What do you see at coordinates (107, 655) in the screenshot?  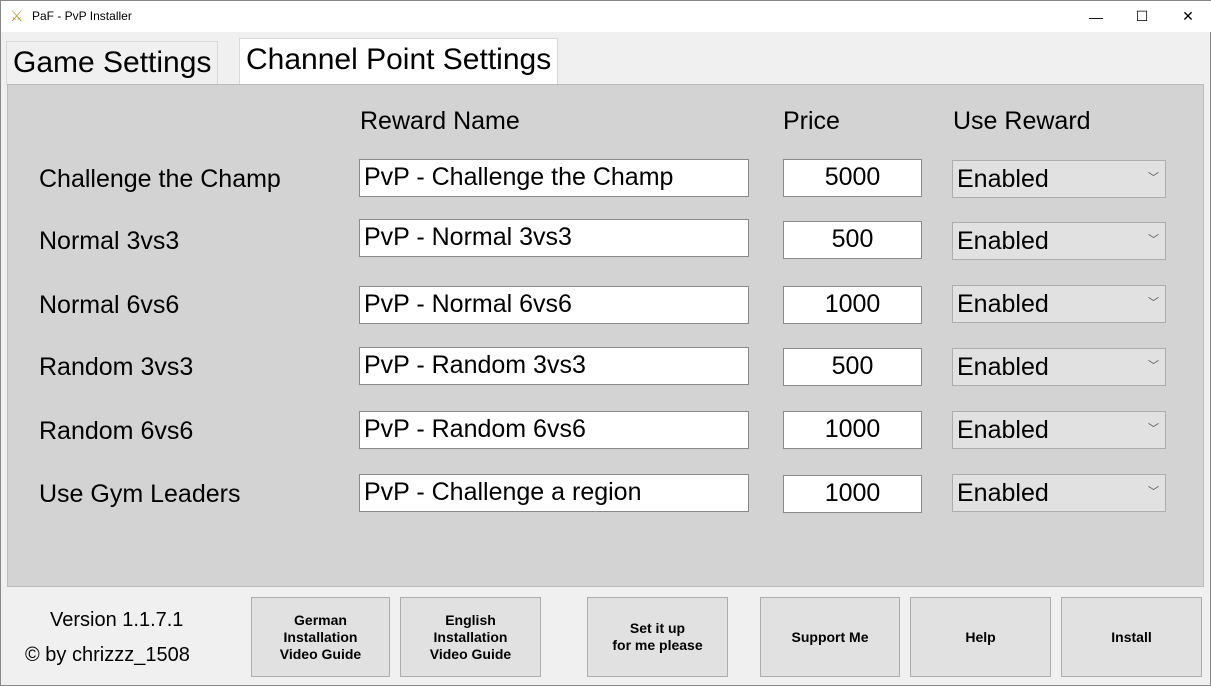 I see `author-label: © by chrizzz_1508` at bounding box center [107, 655].